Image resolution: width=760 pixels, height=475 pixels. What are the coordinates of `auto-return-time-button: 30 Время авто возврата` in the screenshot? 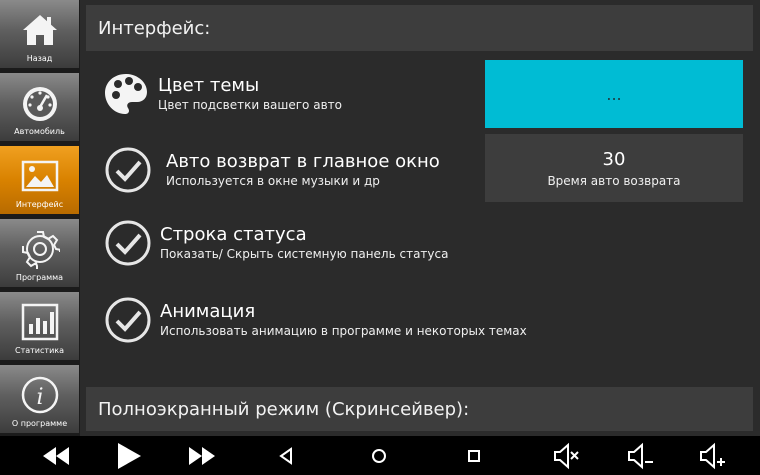 It's located at (614, 168).